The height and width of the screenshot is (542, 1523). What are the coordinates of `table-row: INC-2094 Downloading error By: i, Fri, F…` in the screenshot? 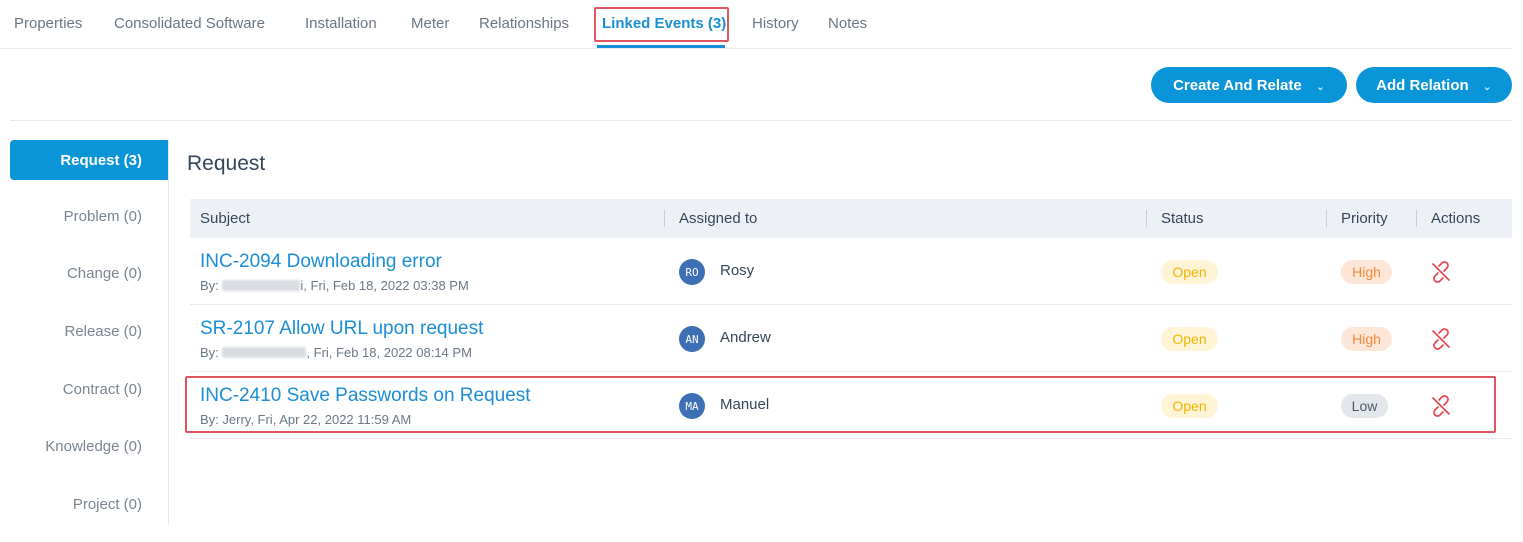 It's located at (851, 271).